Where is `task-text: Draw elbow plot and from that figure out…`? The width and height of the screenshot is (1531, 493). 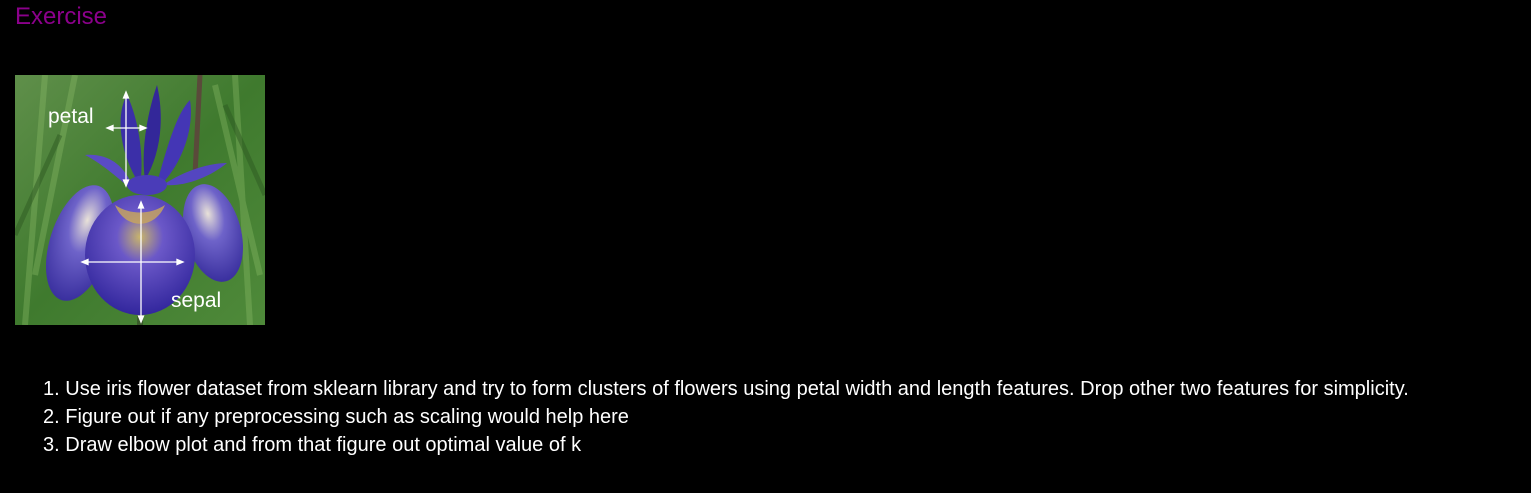 task-text: Draw elbow plot and from that figure out… is located at coordinates (323, 445).